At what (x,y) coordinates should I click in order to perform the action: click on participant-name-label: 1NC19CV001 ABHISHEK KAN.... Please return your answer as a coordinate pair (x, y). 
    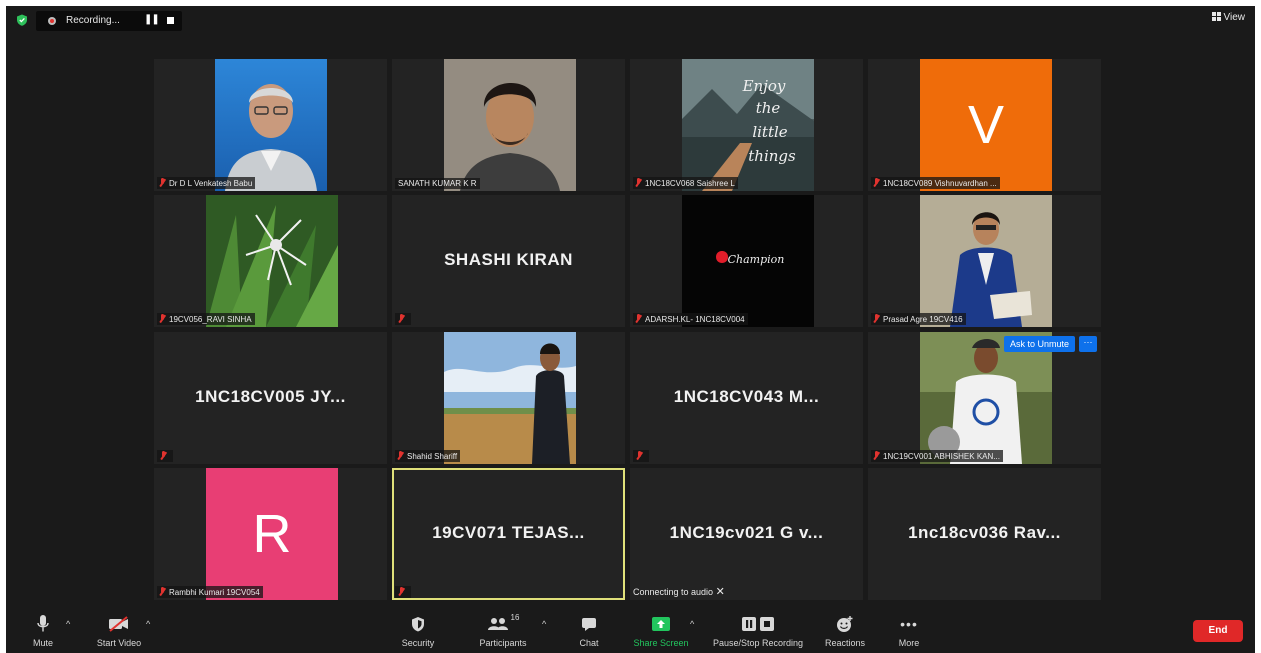
    Looking at the image, I should click on (937, 456).